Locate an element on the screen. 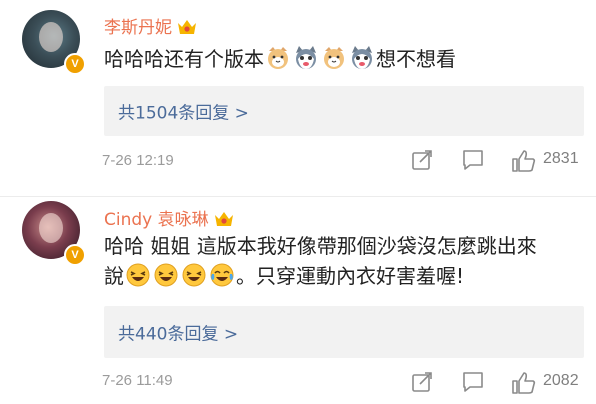  username-link: Cindy 袁咏琳 is located at coordinates (169, 217).